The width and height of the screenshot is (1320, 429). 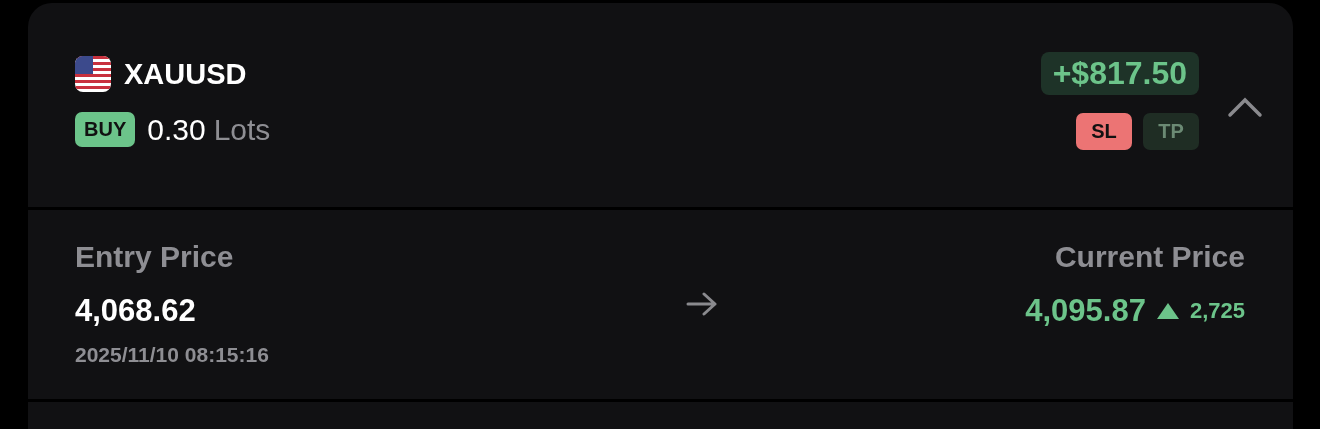 What do you see at coordinates (702, 304) in the screenshot?
I see `arrow-right-icon` at bounding box center [702, 304].